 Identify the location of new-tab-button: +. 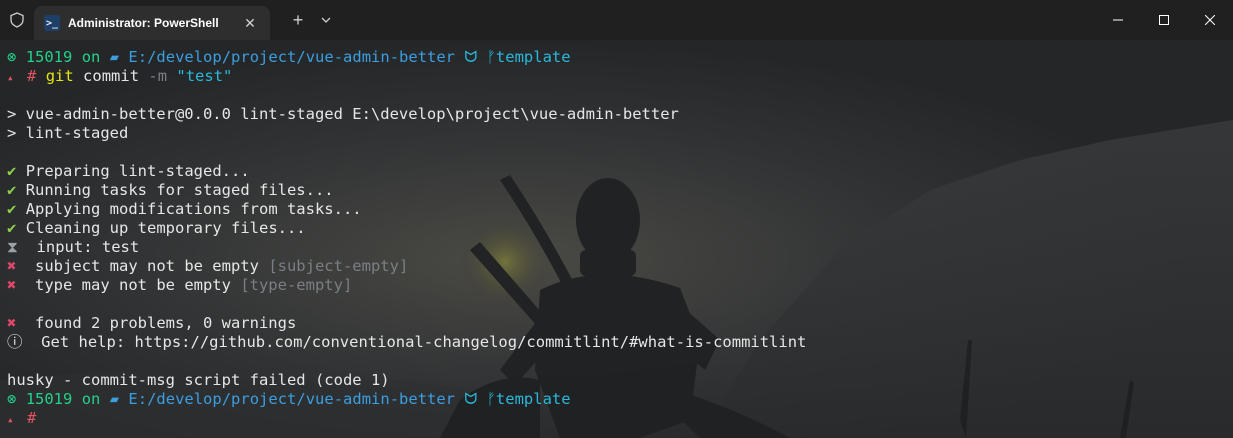
(298, 20).